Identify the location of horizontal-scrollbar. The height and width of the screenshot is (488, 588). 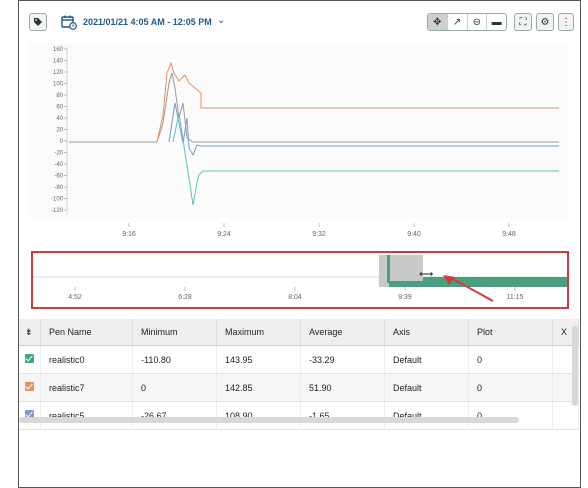
(269, 420).